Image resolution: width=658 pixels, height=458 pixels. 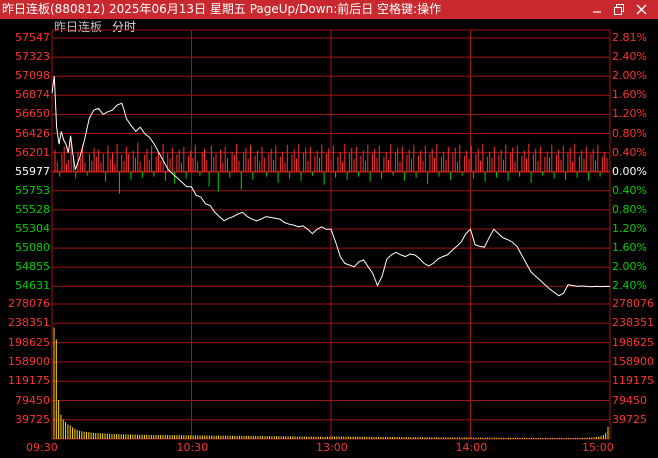 What do you see at coordinates (32, 209) in the screenshot?
I see `price-tick-label: 55528` at bounding box center [32, 209].